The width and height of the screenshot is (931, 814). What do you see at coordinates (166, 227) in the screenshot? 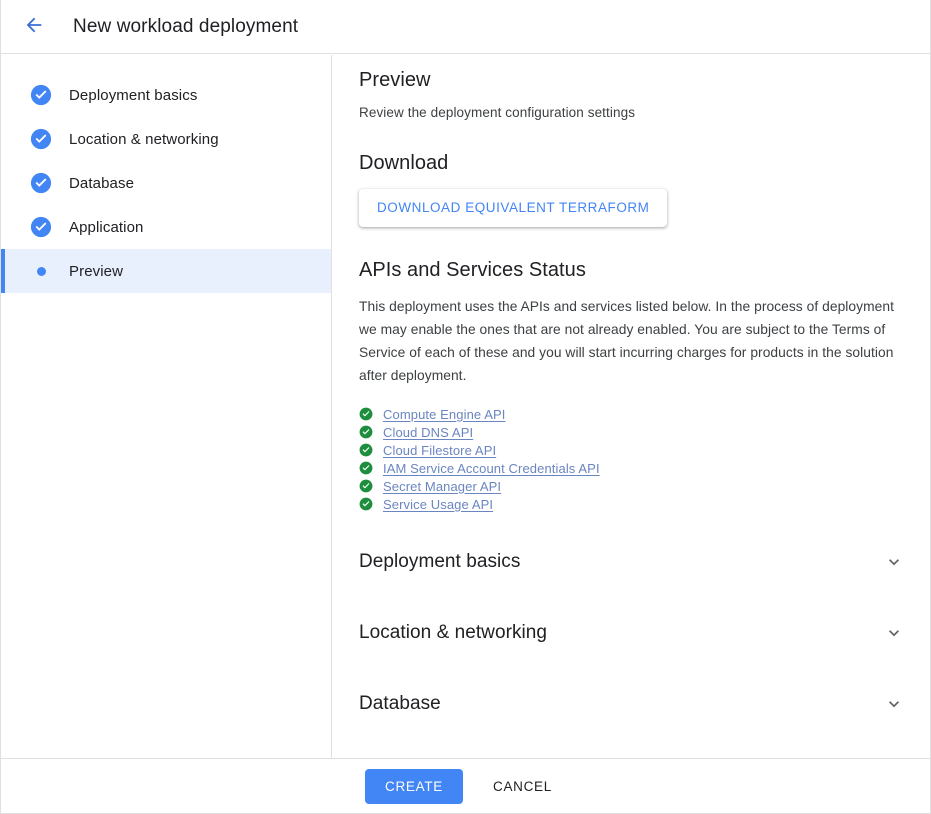
I see `sidebar-item-application: Application` at bounding box center [166, 227].